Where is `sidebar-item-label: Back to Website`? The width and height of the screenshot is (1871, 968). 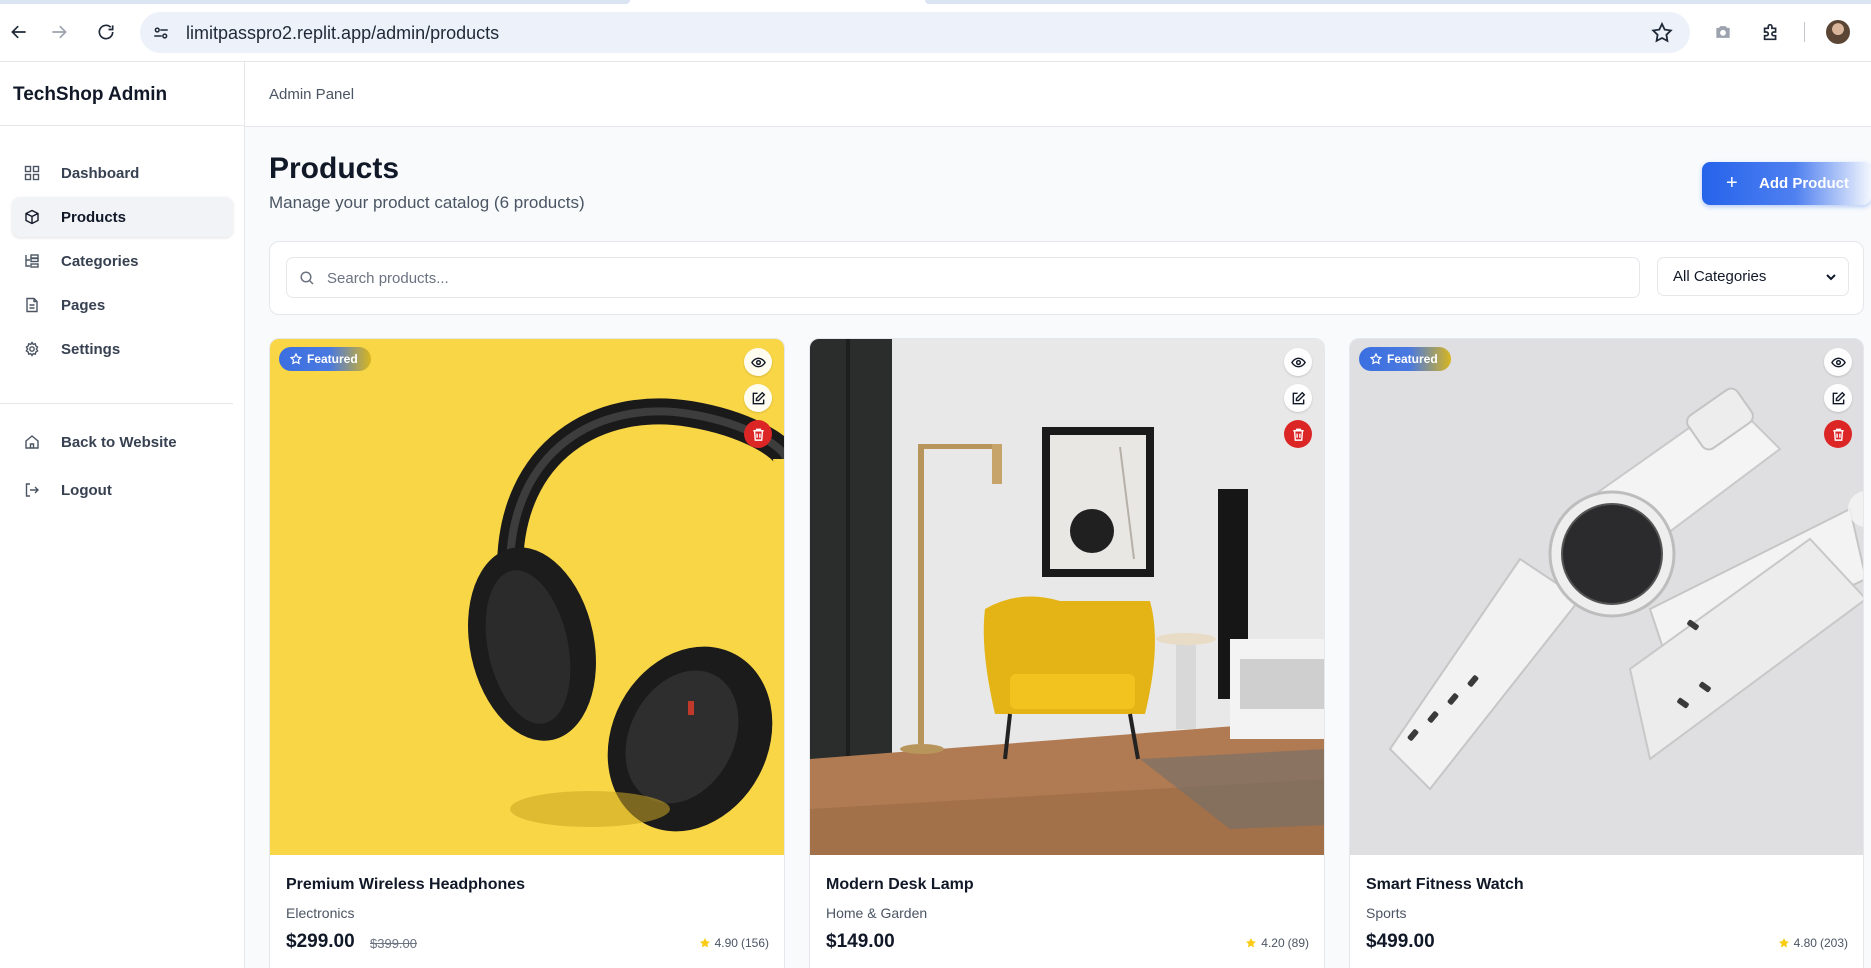 sidebar-item-label: Back to Website is located at coordinates (119, 442).